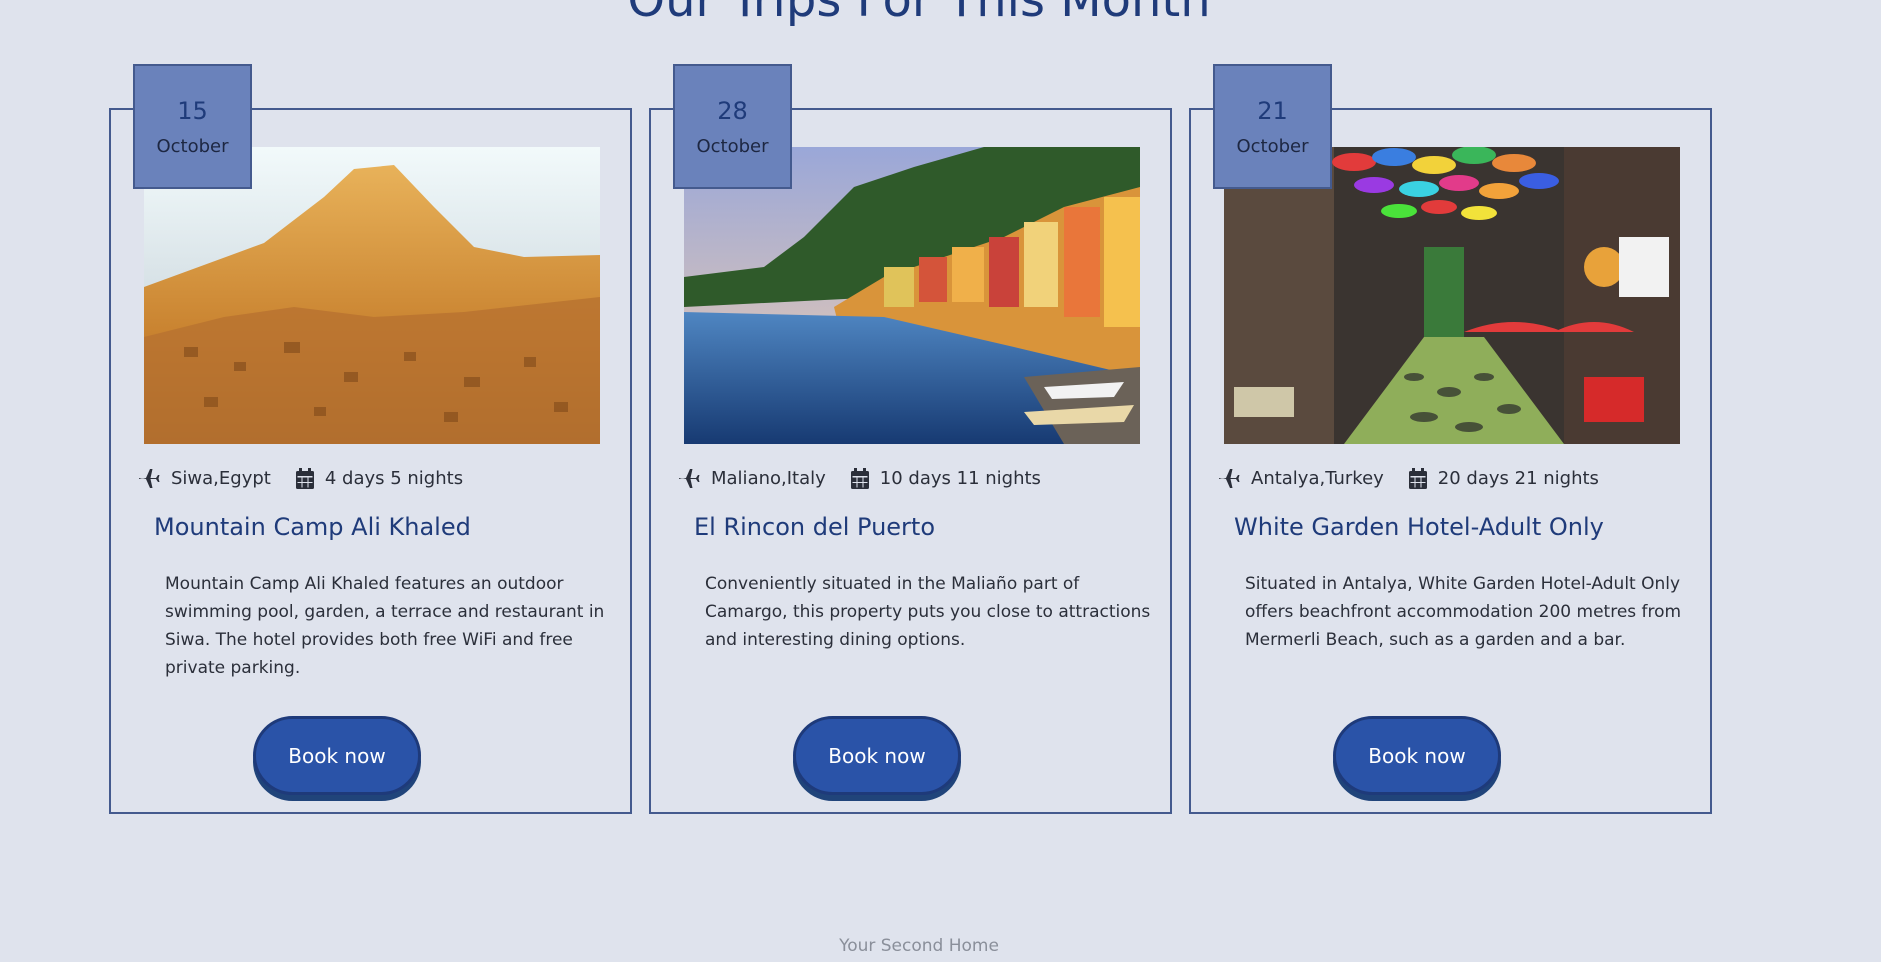 This screenshot has width=1881, height=962. Describe the element at coordinates (732, 111) in the screenshot. I see `date-day: 28` at that location.